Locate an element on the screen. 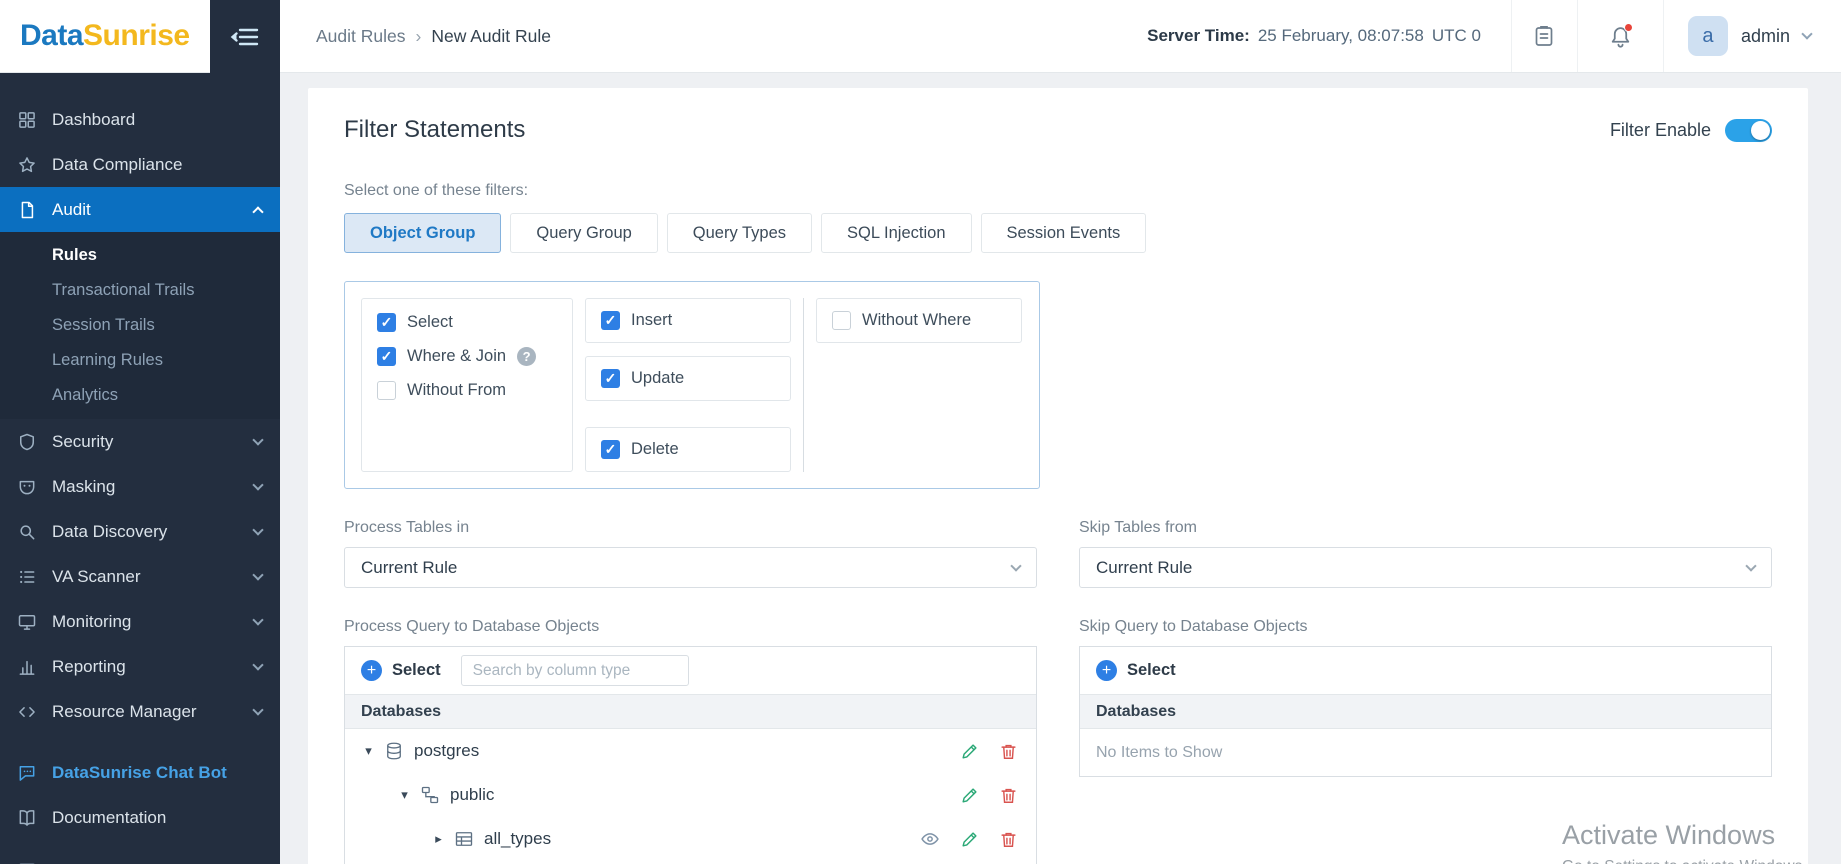 This screenshot has height=864, width=1841. divider is located at coordinates (803, 385).